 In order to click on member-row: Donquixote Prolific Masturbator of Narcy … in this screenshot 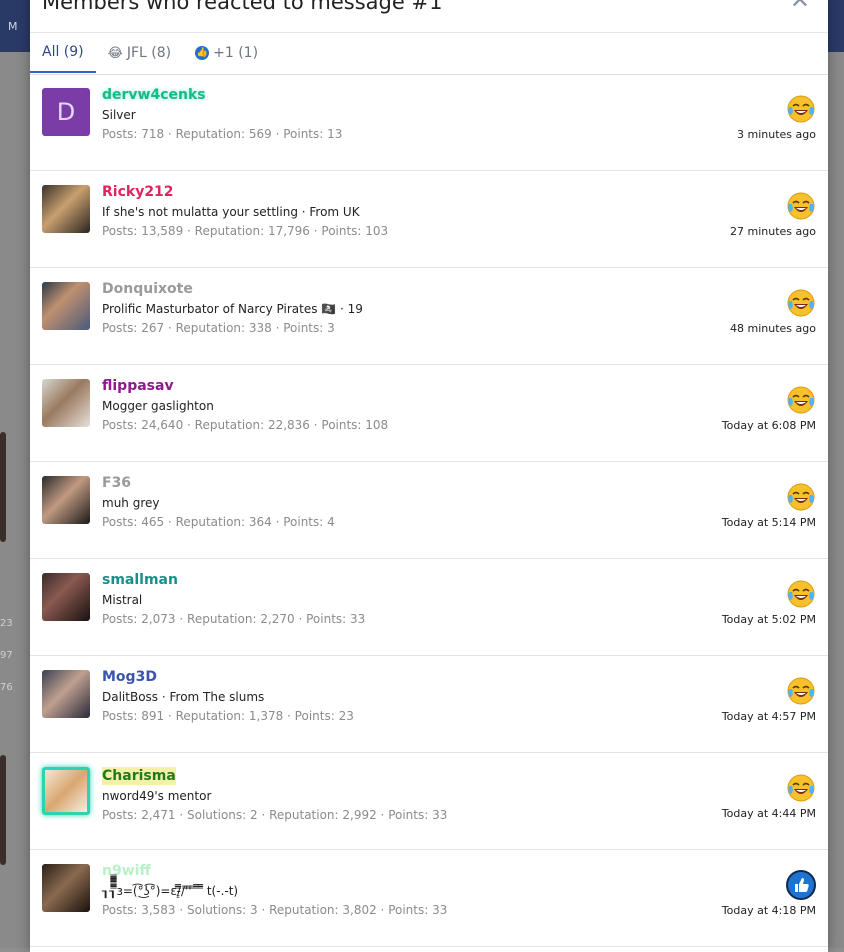, I will do `click(429, 316)`.